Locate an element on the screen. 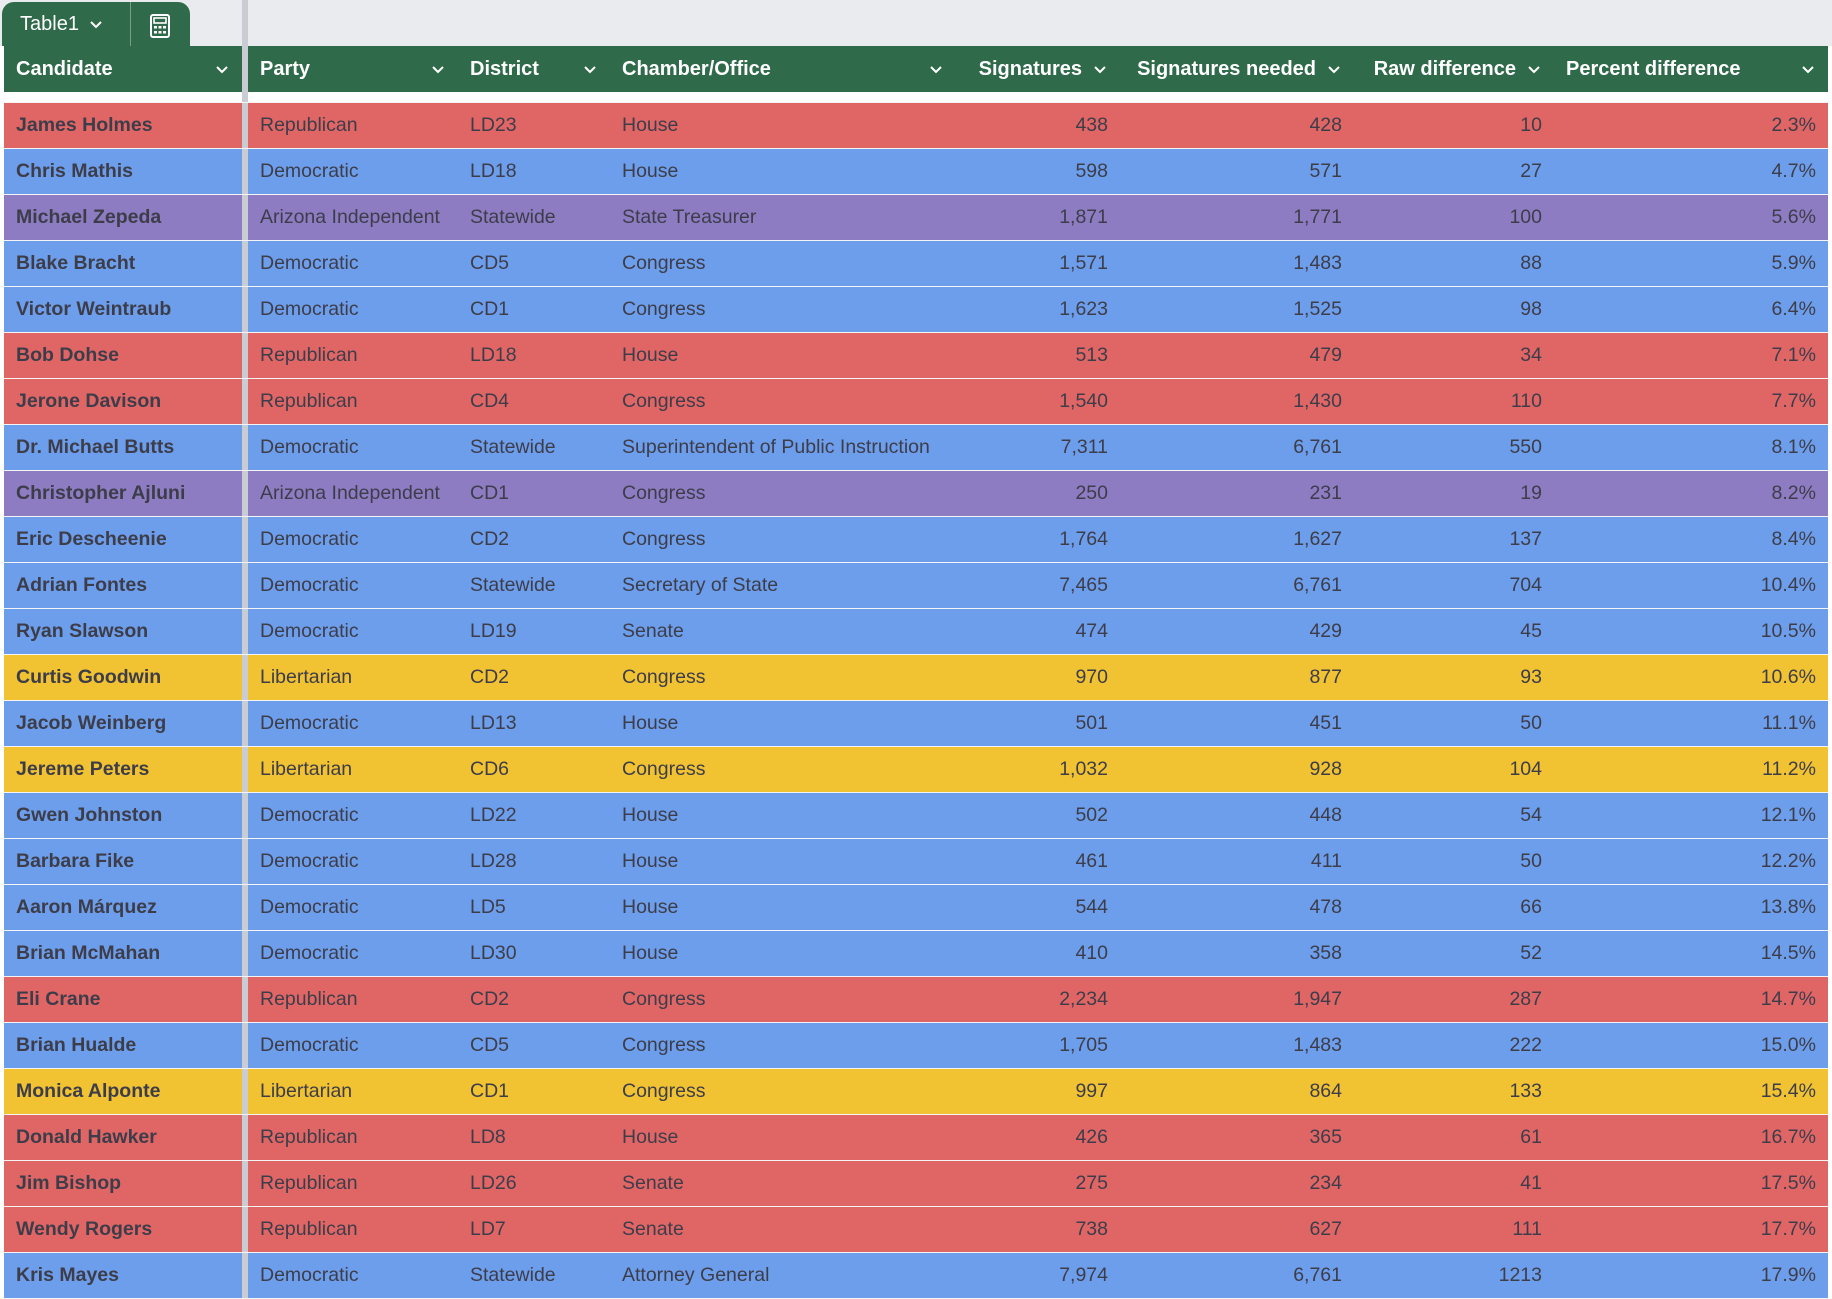  cell-district: LD18 is located at coordinates (534, 171).